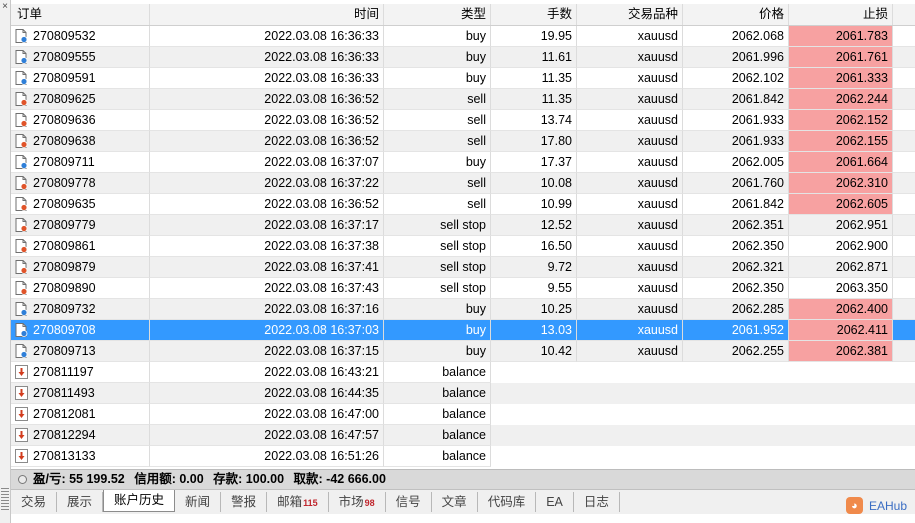 This screenshot has height=523, width=915. What do you see at coordinates (463, 435) in the screenshot?
I see `table-row: 270812294 2022.03.08 16:47:57 balance` at bounding box center [463, 435].